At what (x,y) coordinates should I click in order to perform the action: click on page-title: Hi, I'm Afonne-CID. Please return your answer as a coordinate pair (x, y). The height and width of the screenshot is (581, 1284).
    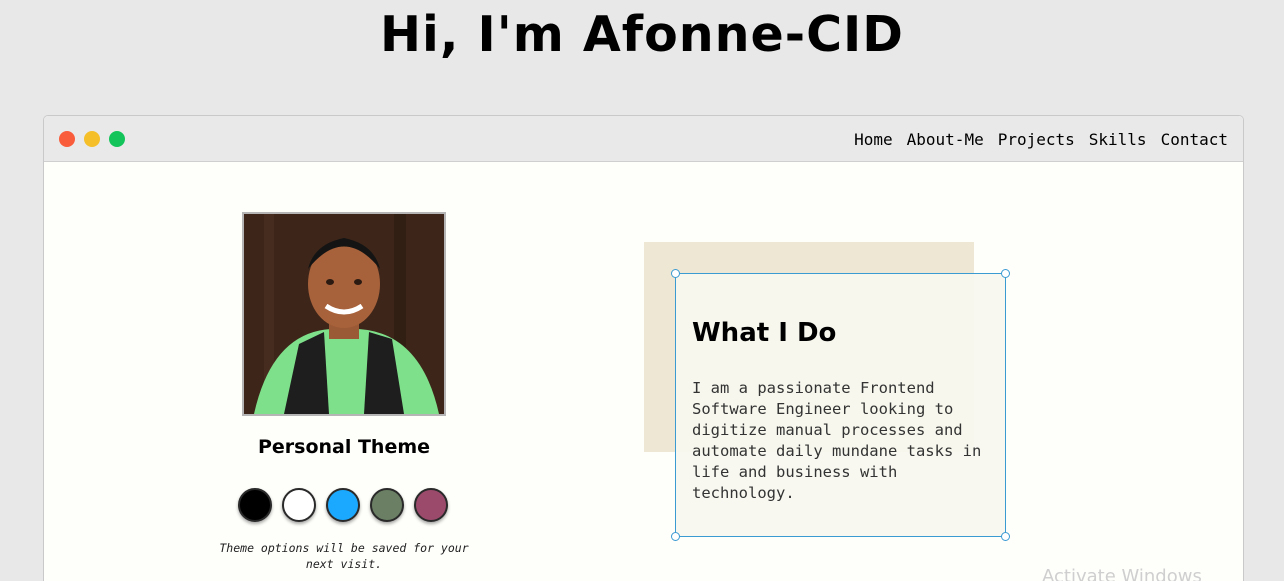
    Looking at the image, I should click on (642, 34).